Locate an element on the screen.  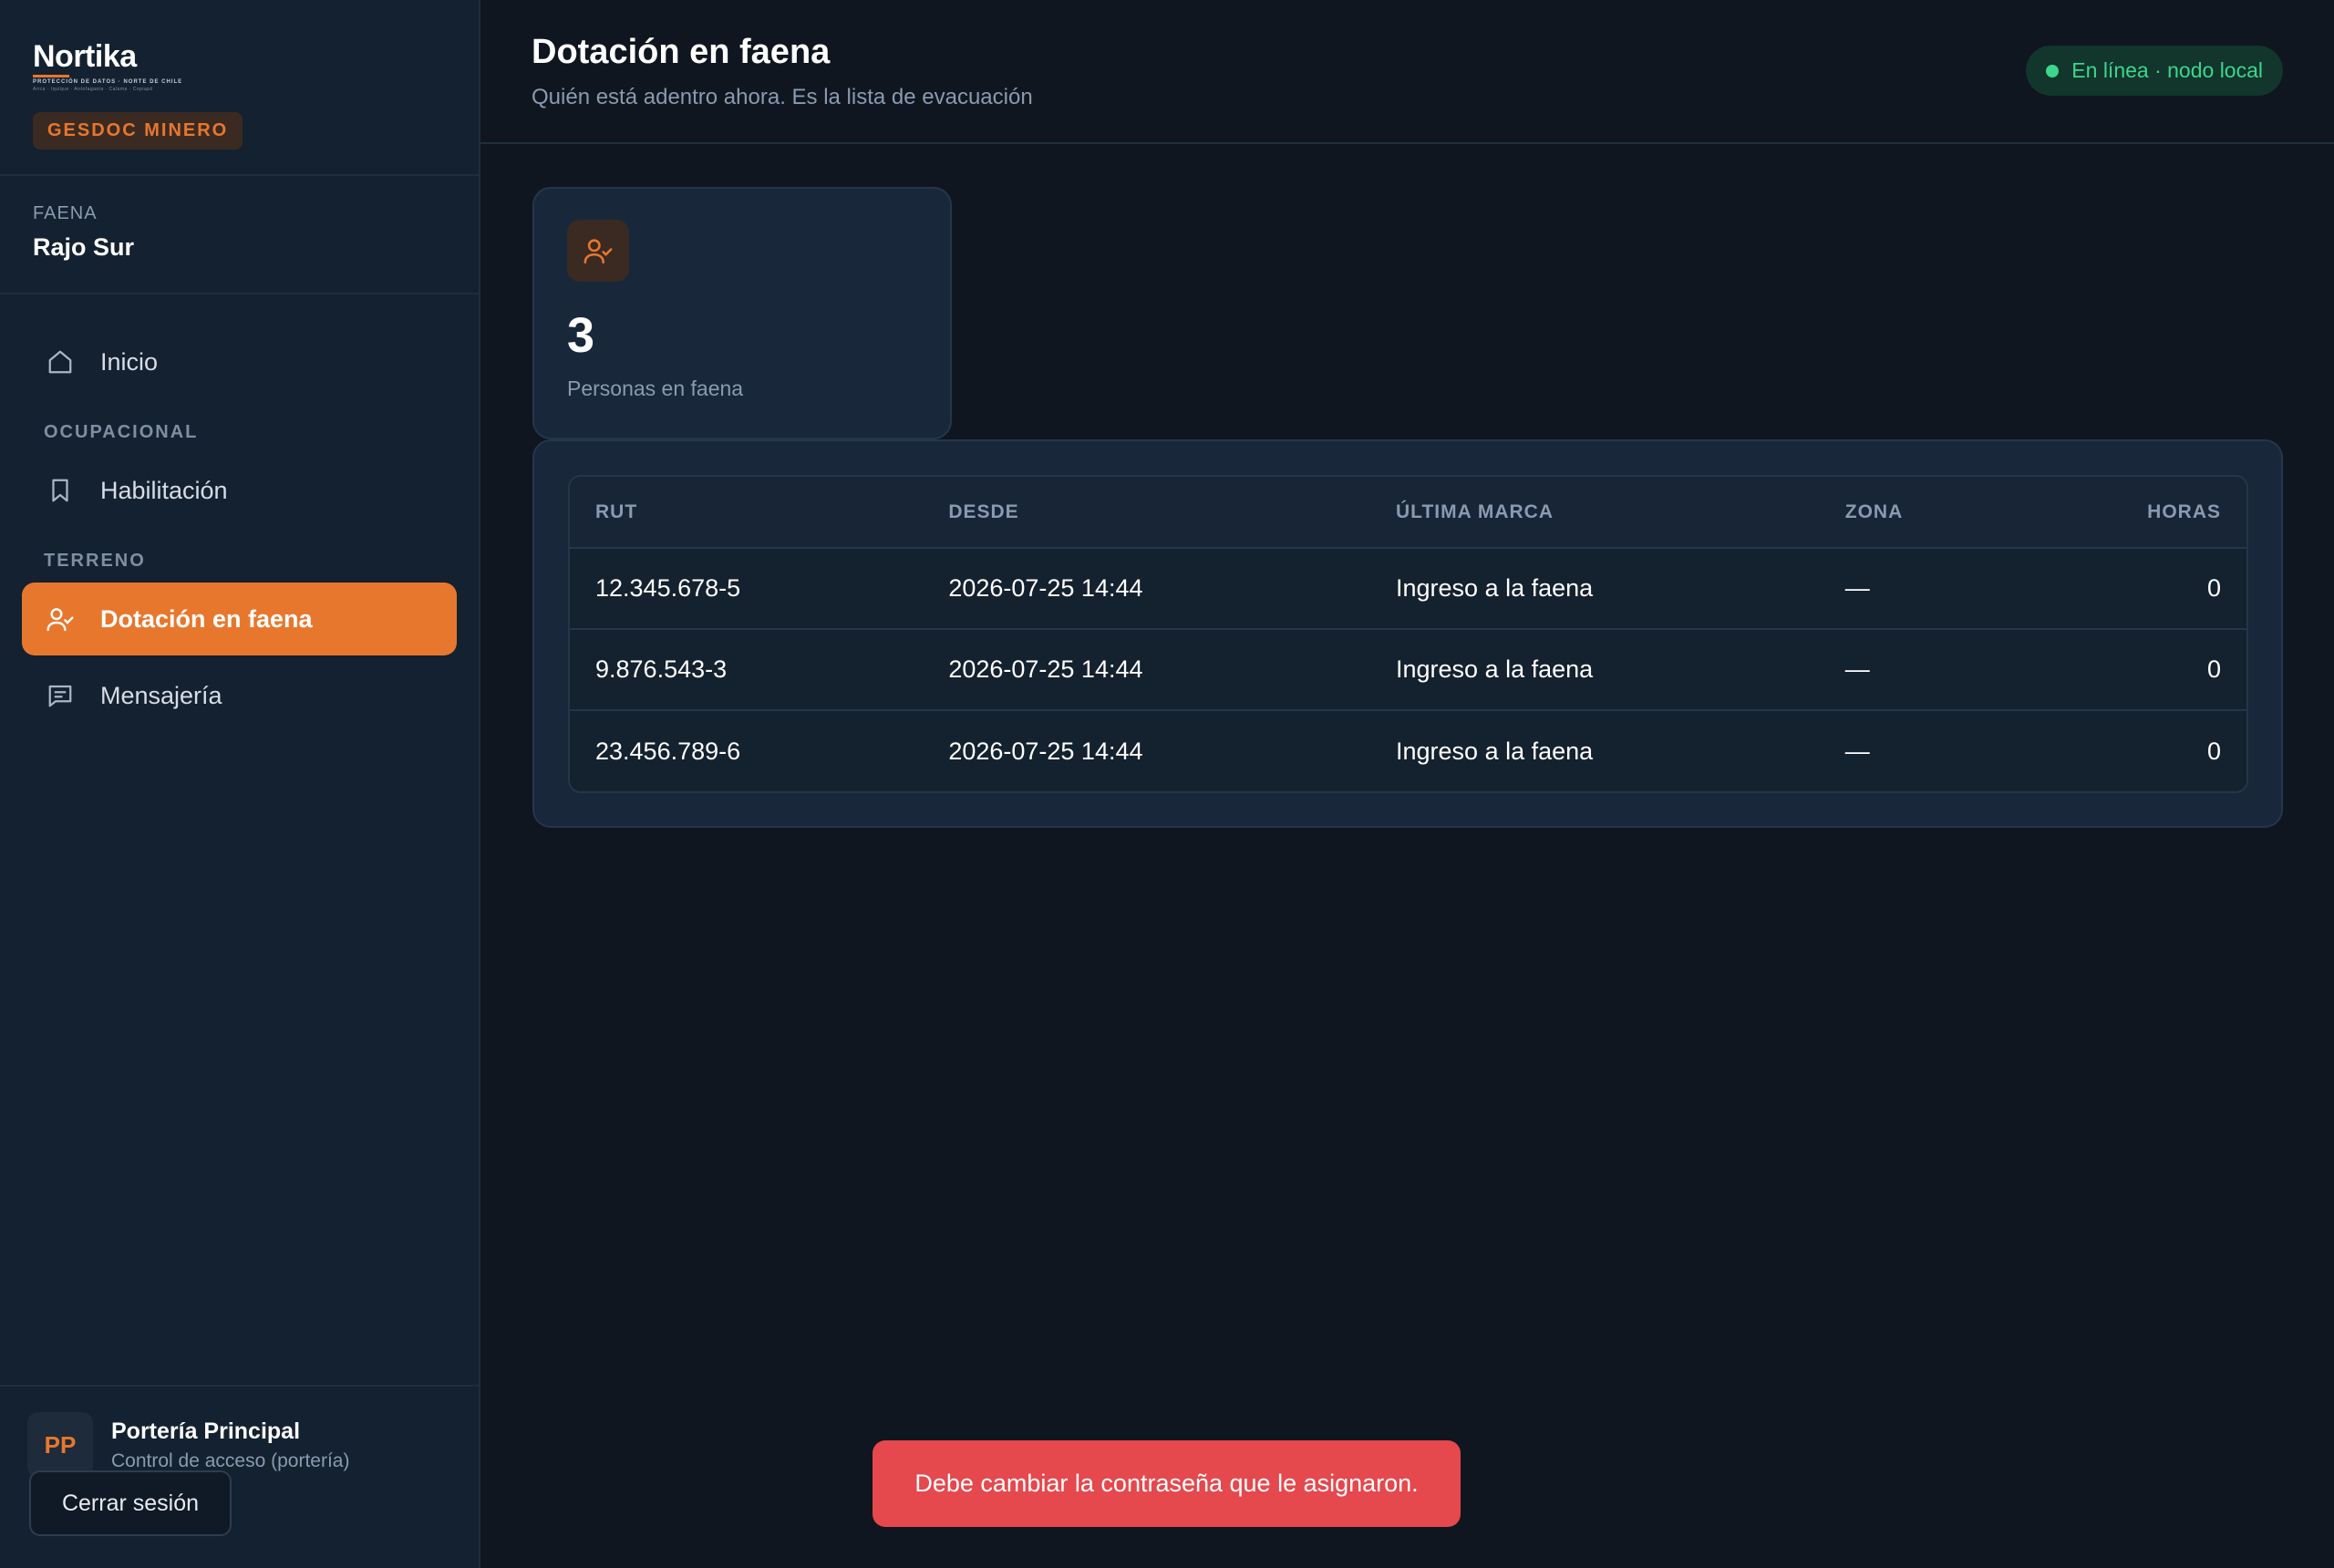
status-badge: En línea · nodo local is located at coordinates (2154, 71).